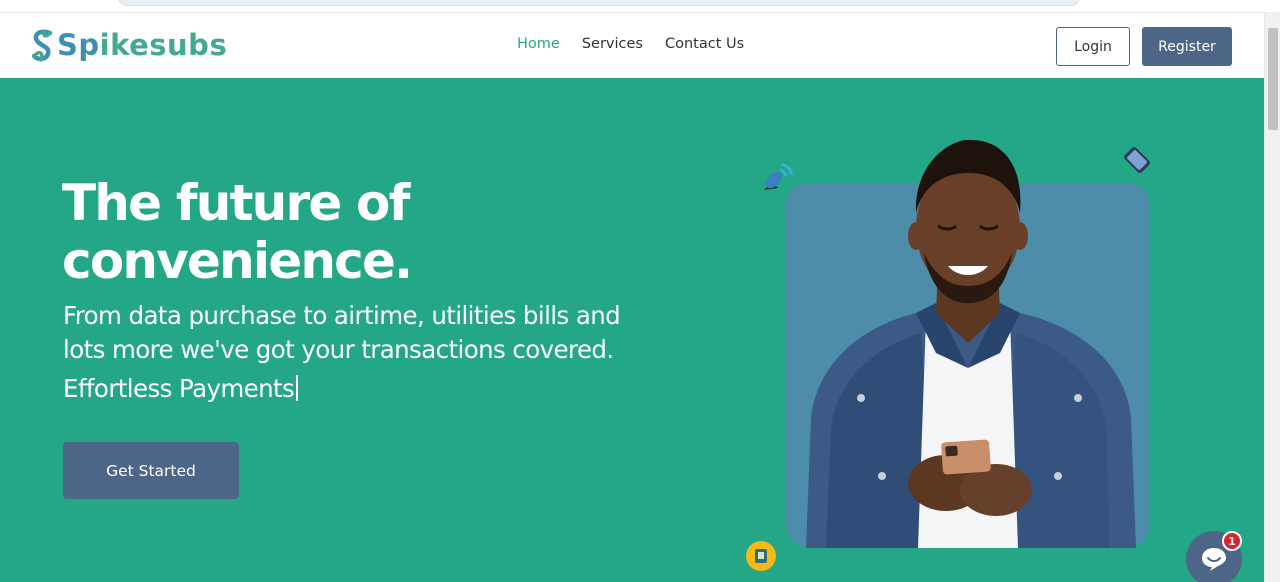 The height and width of the screenshot is (582, 1280). What do you see at coordinates (1187, 46) in the screenshot?
I see `register-button: Register` at bounding box center [1187, 46].